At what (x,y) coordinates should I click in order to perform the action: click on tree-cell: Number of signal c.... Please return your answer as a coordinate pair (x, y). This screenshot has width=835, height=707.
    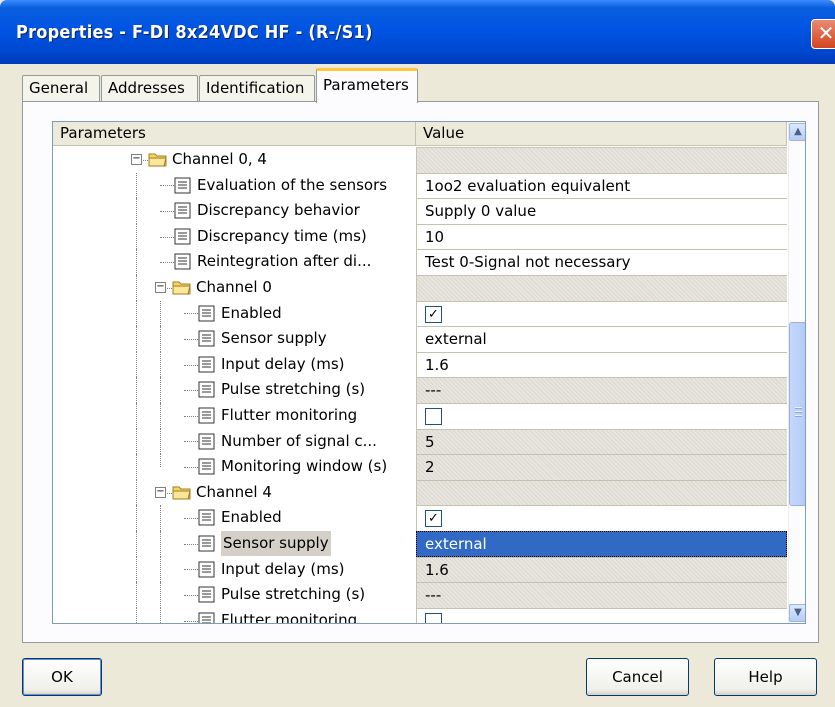
    Looking at the image, I should click on (234, 441).